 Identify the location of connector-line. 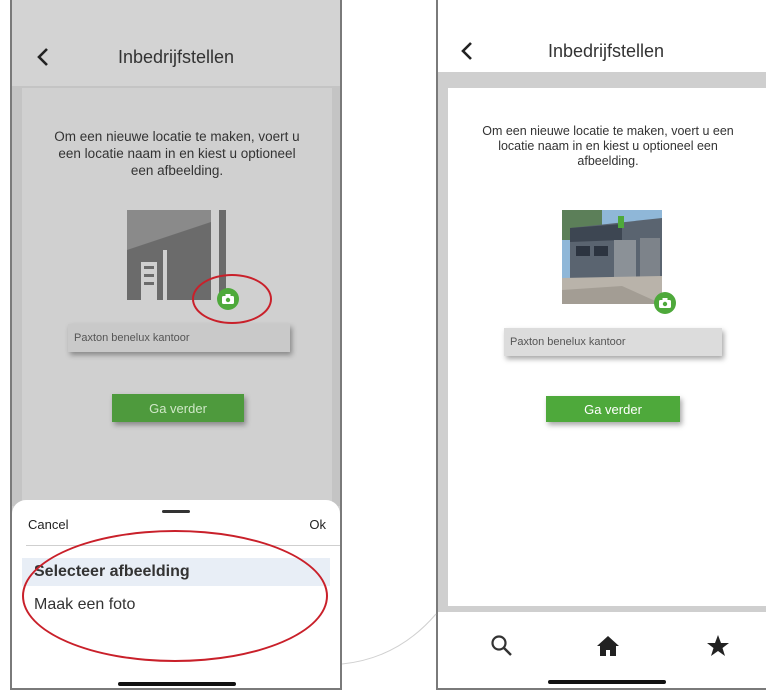
(389, 639).